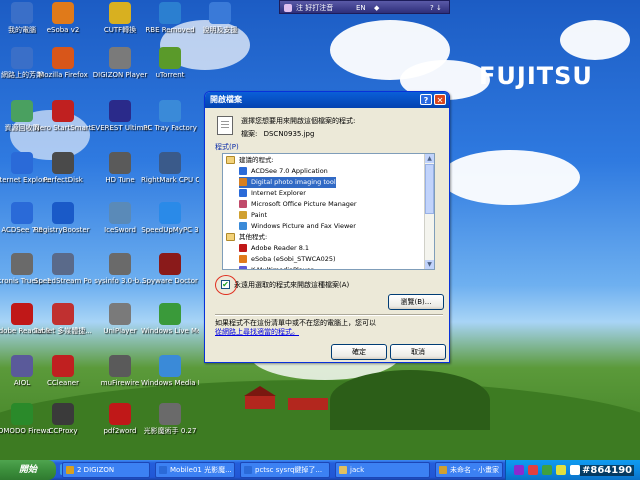 The width and height of the screenshot is (640, 480). What do you see at coordinates (63, 168) in the screenshot?
I see `desktop-icon: PerfectDisk` at bounding box center [63, 168].